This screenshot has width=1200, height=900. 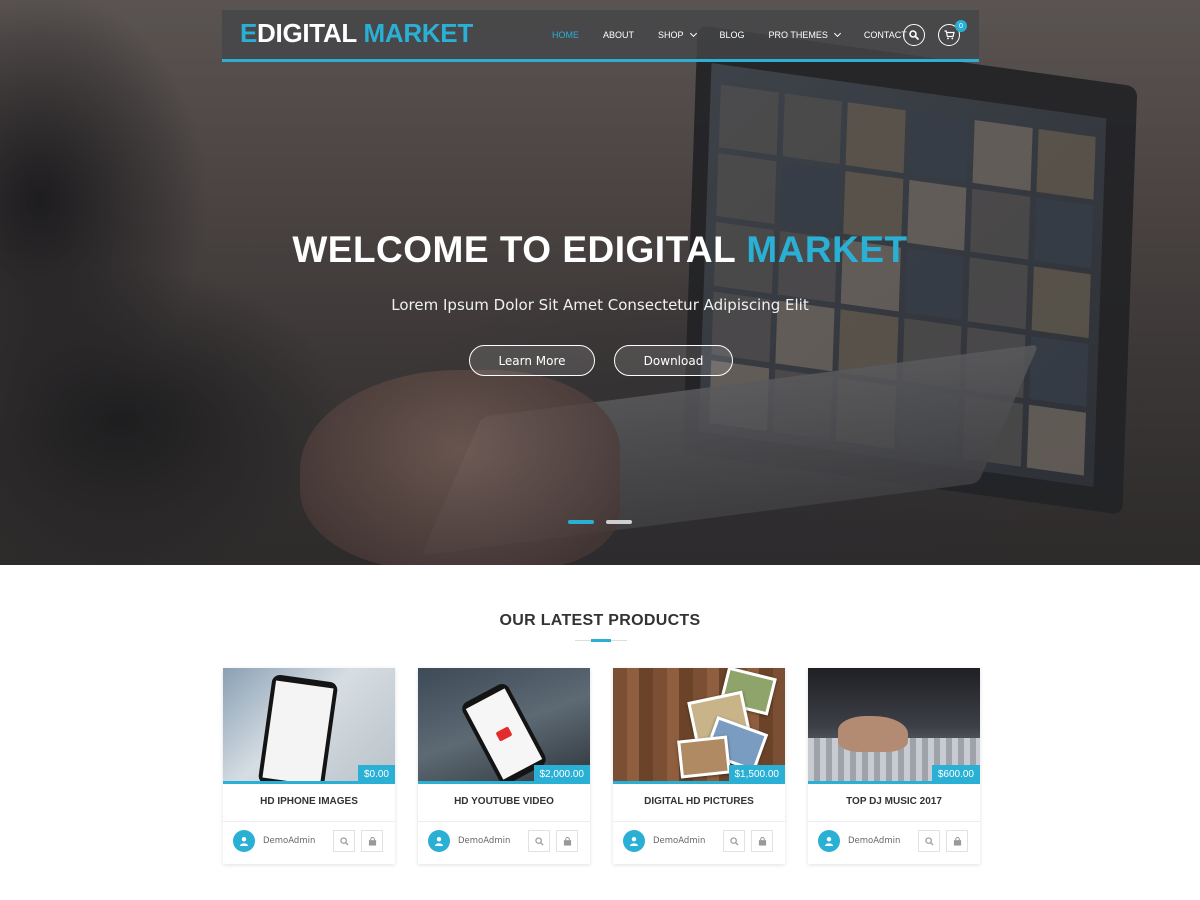 I want to click on nav-item-label: ABOUT, so click(x=619, y=34).